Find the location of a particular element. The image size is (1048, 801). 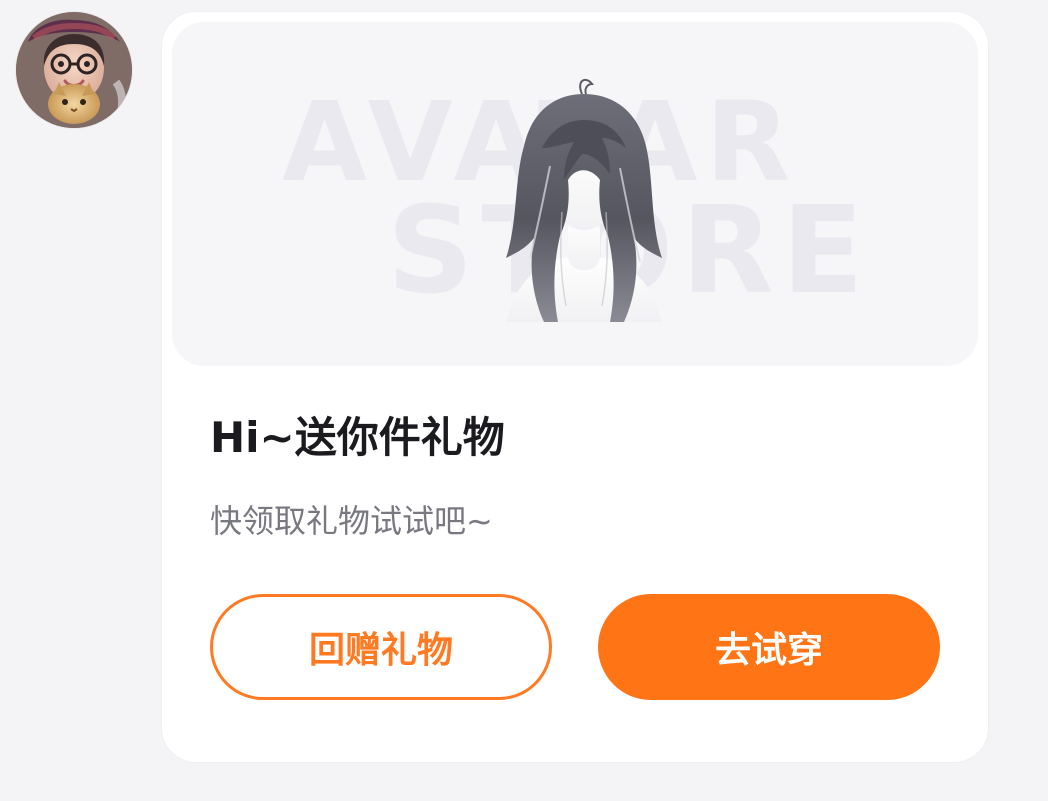

gift-title: Hi~送你件礼物 is located at coordinates (357, 437).